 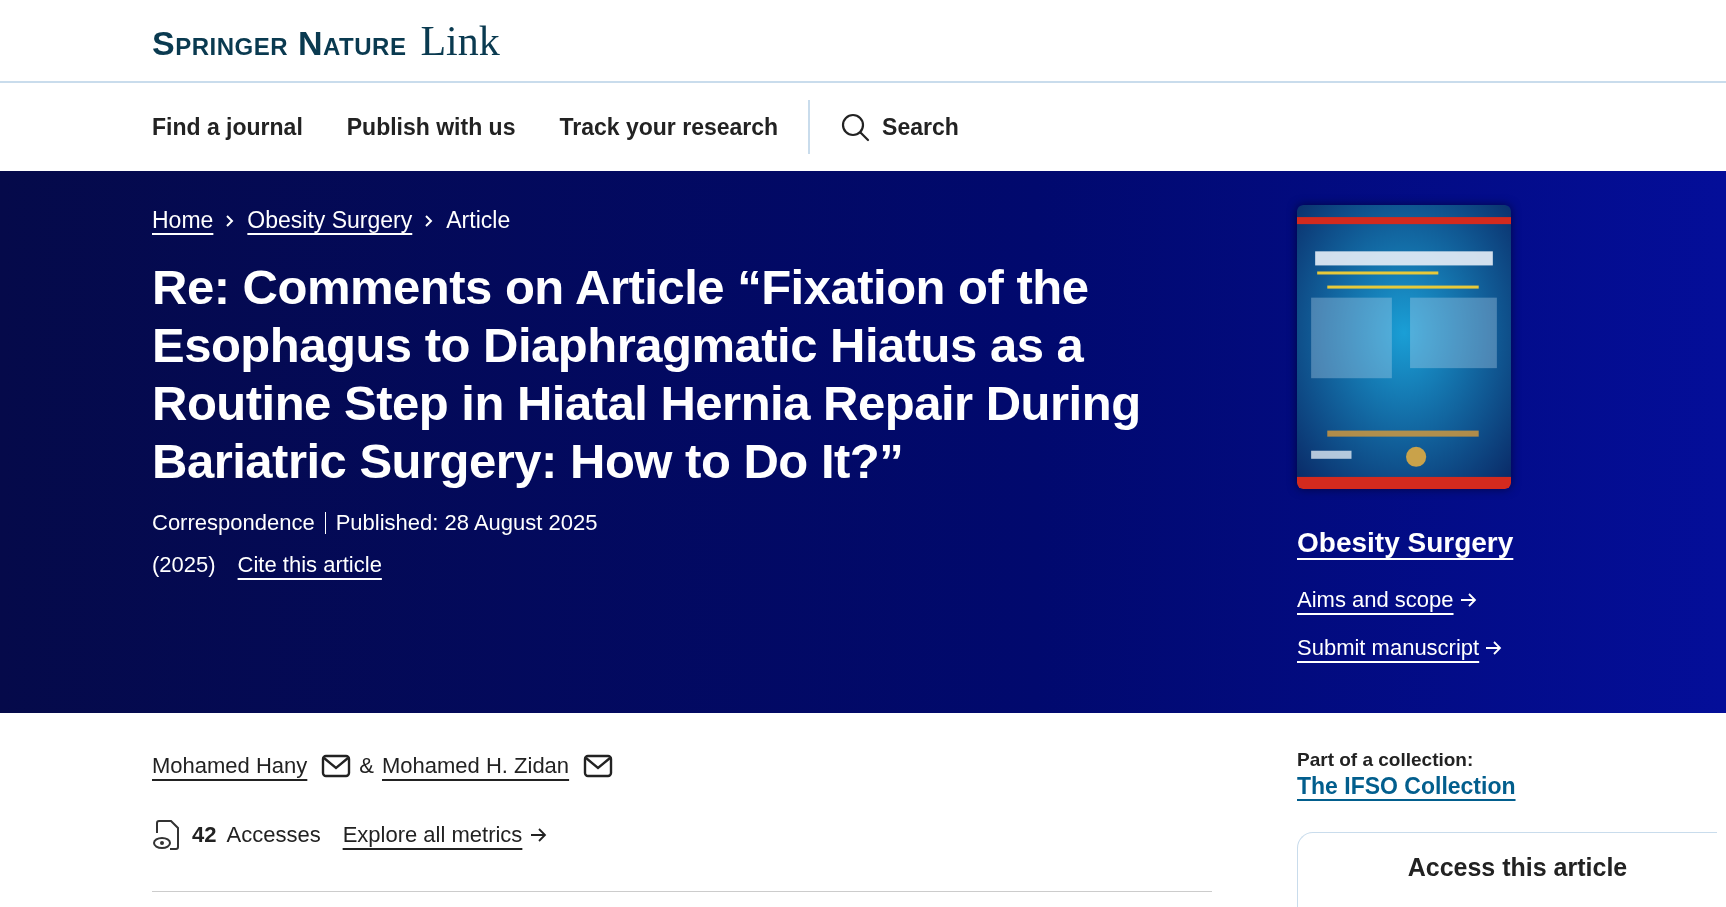 I want to click on publish-date: Published: 28 August 2025, so click(x=466, y=523).